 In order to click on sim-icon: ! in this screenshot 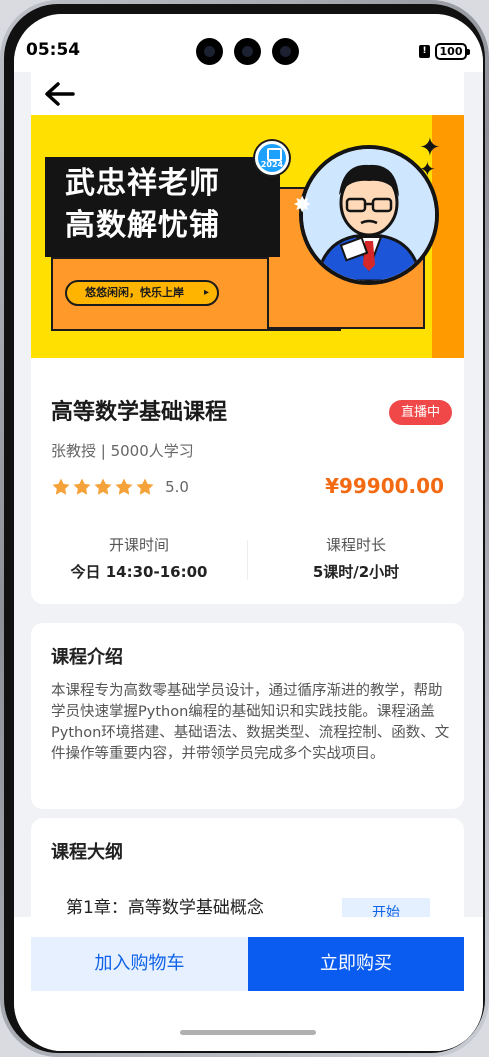, I will do `click(424, 51)`.